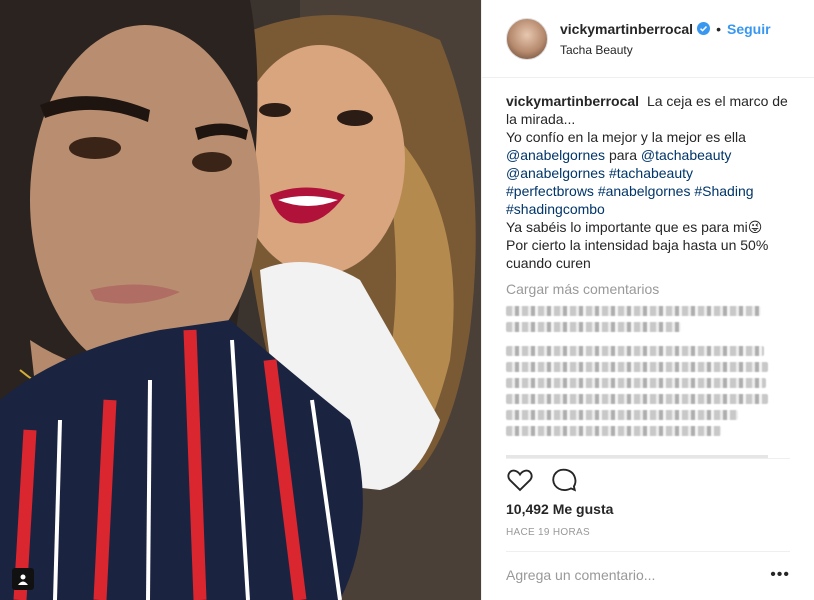  I want to click on add-comment-bar: Agrega un comentario... •••, so click(648, 575).